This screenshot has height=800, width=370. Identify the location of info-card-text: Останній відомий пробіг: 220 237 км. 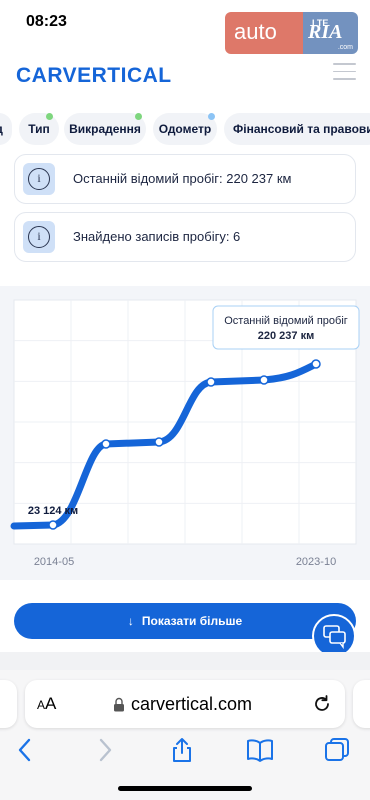
(182, 178).